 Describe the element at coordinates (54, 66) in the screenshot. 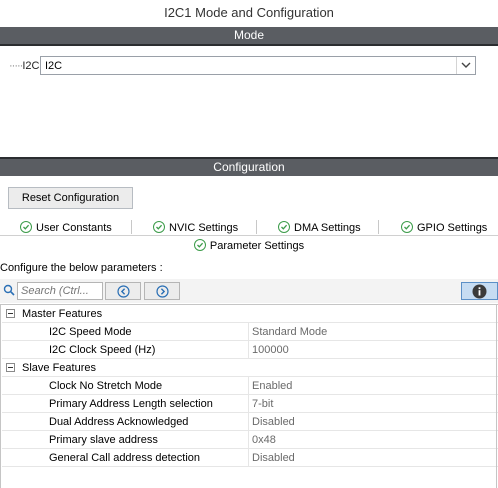

I see `i2c-mode-value: I2C` at that location.